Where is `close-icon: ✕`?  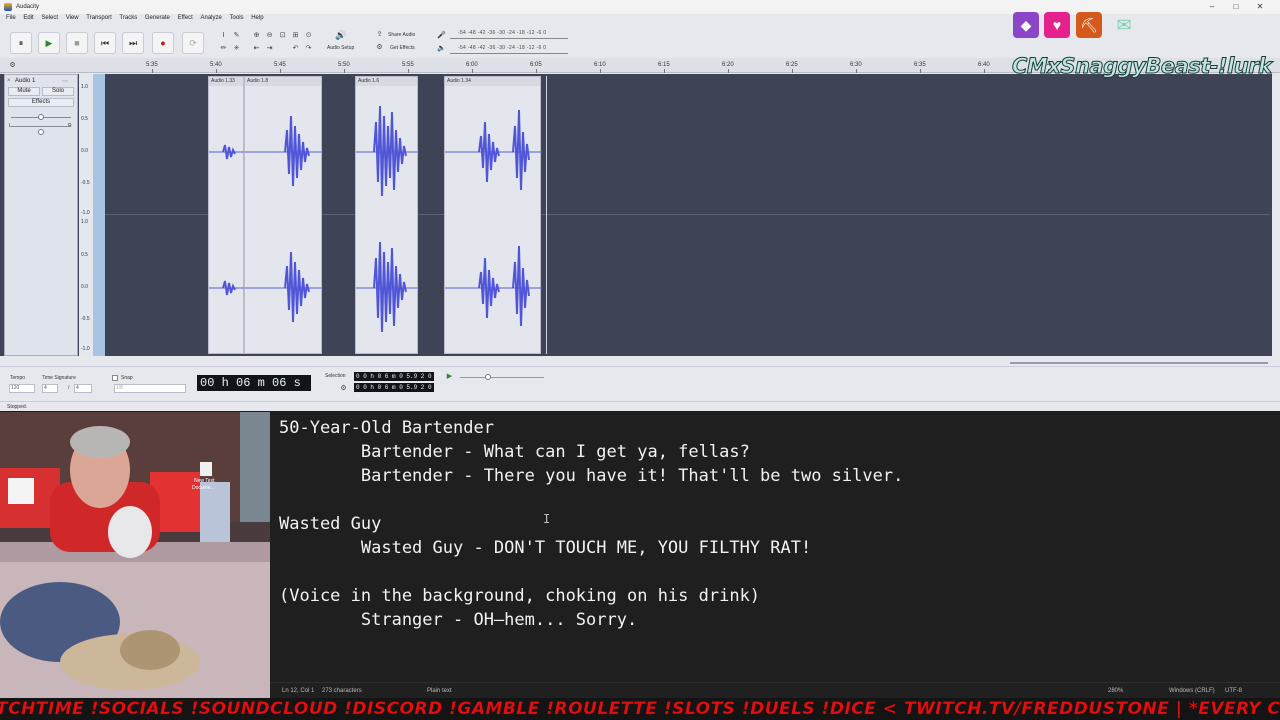 close-icon: ✕ is located at coordinates (1260, 6).